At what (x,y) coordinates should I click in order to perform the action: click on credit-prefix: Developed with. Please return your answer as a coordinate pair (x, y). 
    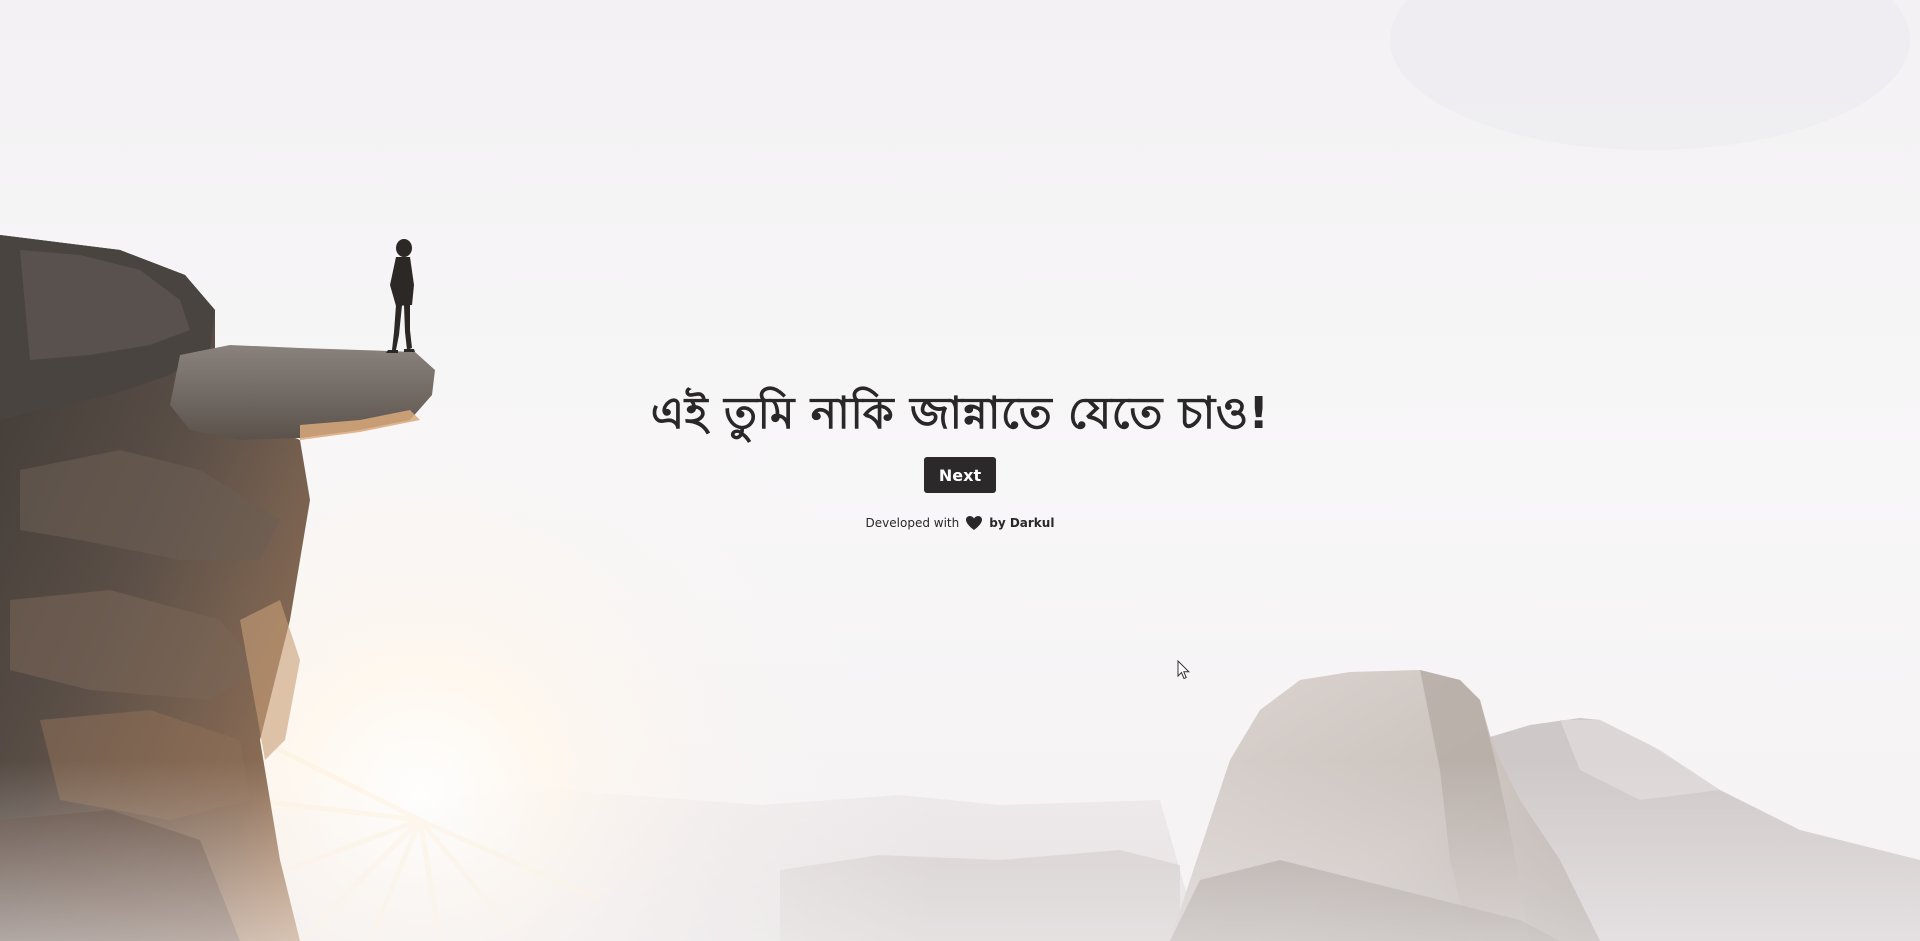
    Looking at the image, I should click on (912, 523).